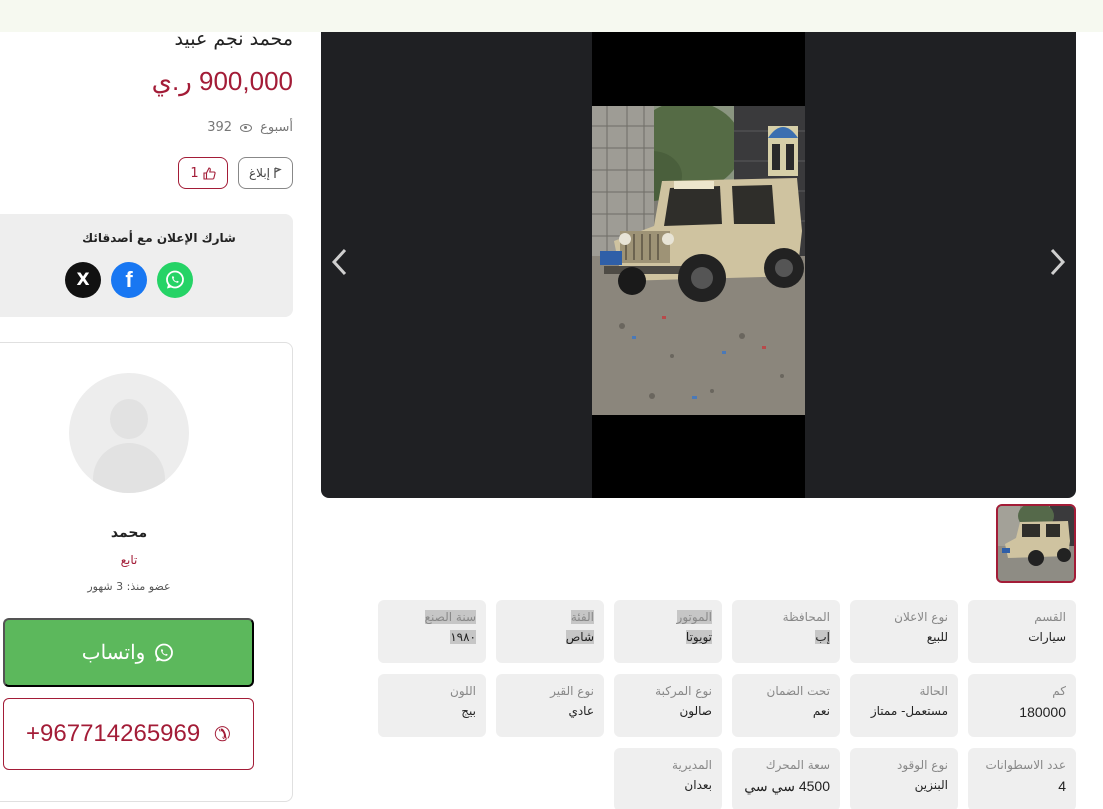 The width and height of the screenshot is (1103, 809). Describe the element at coordinates (786, 636) in the screenshot. I see `spec-value: إب` at that location.